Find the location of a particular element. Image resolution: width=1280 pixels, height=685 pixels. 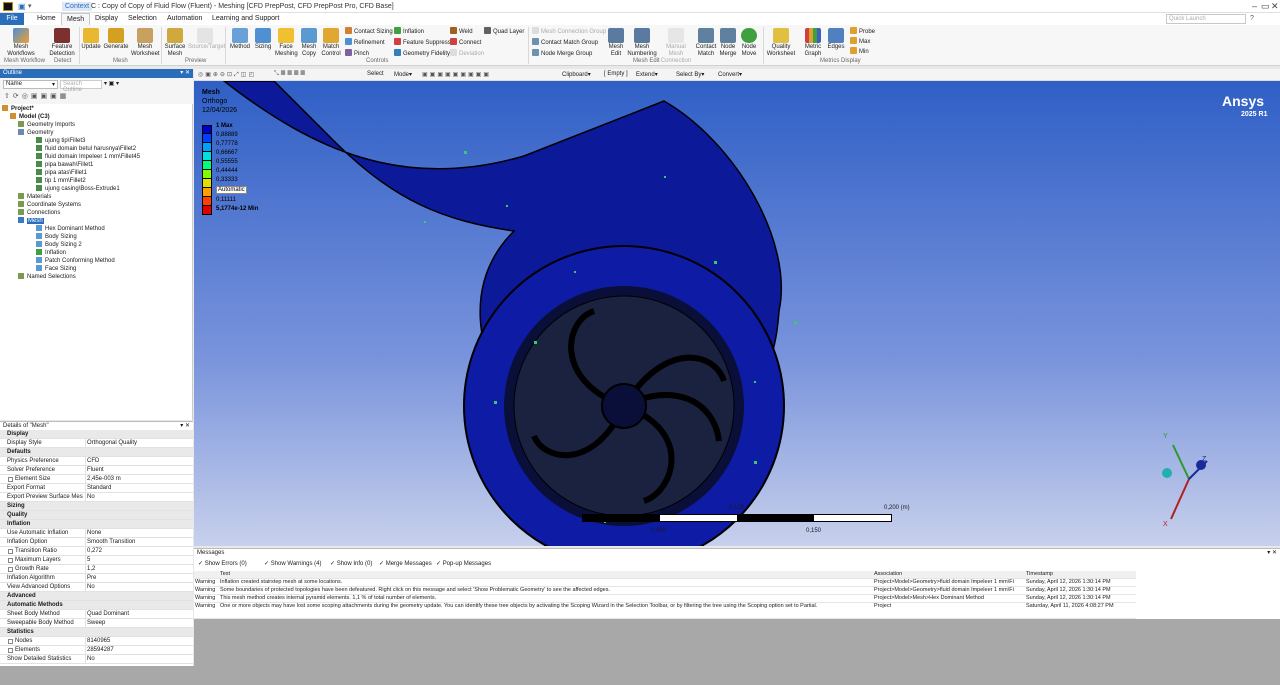

section-quality: Quality is located at coordinates (96, 515).